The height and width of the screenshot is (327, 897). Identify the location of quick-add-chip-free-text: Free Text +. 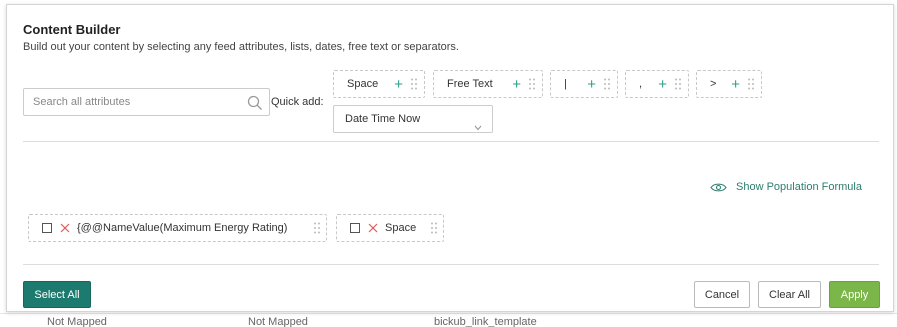
(488, 84).